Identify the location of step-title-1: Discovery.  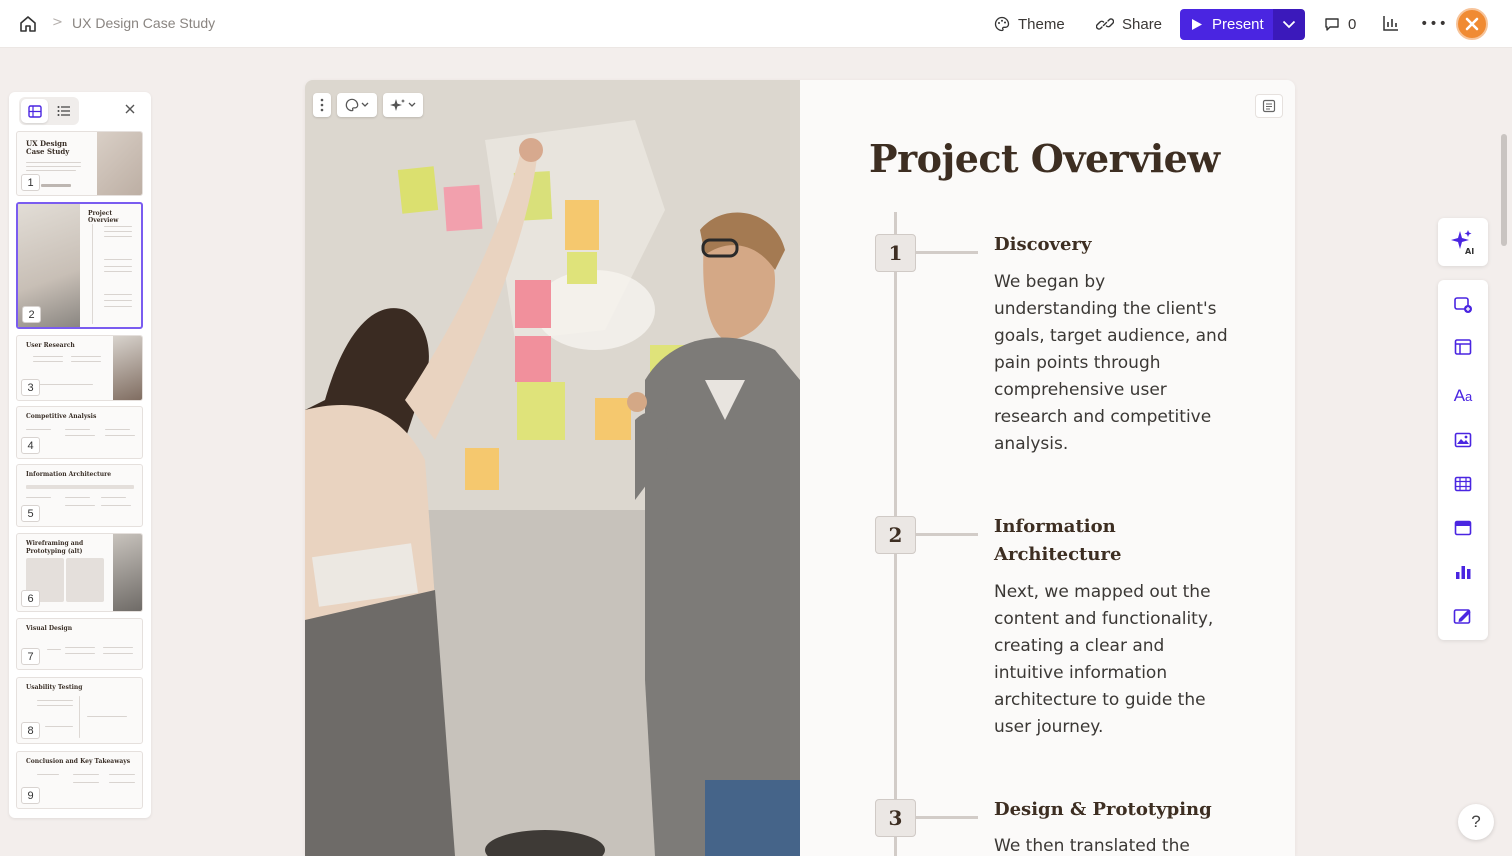
(1114, 245).